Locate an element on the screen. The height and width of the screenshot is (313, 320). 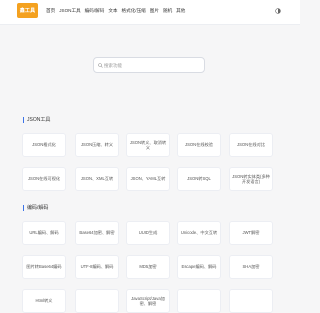
nav-item-encode-decode: 编码/解码 is located at coordinates (95, 11).